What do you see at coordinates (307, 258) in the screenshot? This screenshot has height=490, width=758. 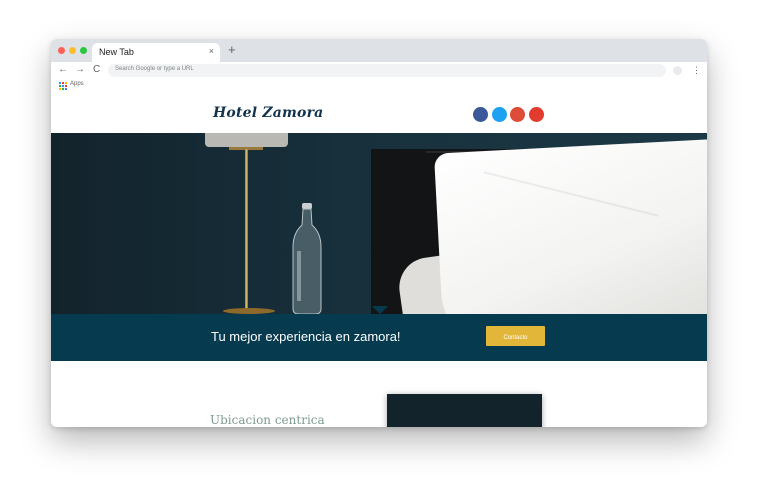 I see `glass-bottle` at bounding box center [307, 258].